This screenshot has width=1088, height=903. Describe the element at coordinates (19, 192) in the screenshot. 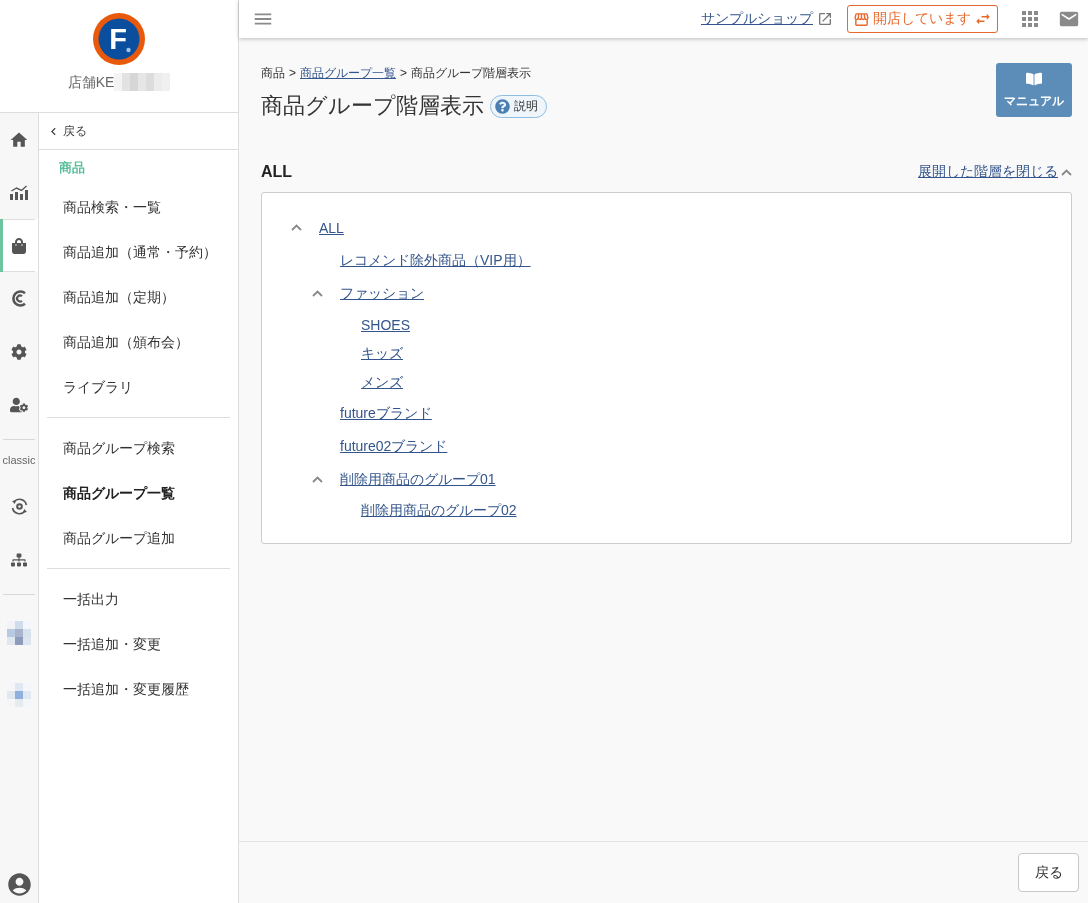

I see `bar-chart-icon` at that location.